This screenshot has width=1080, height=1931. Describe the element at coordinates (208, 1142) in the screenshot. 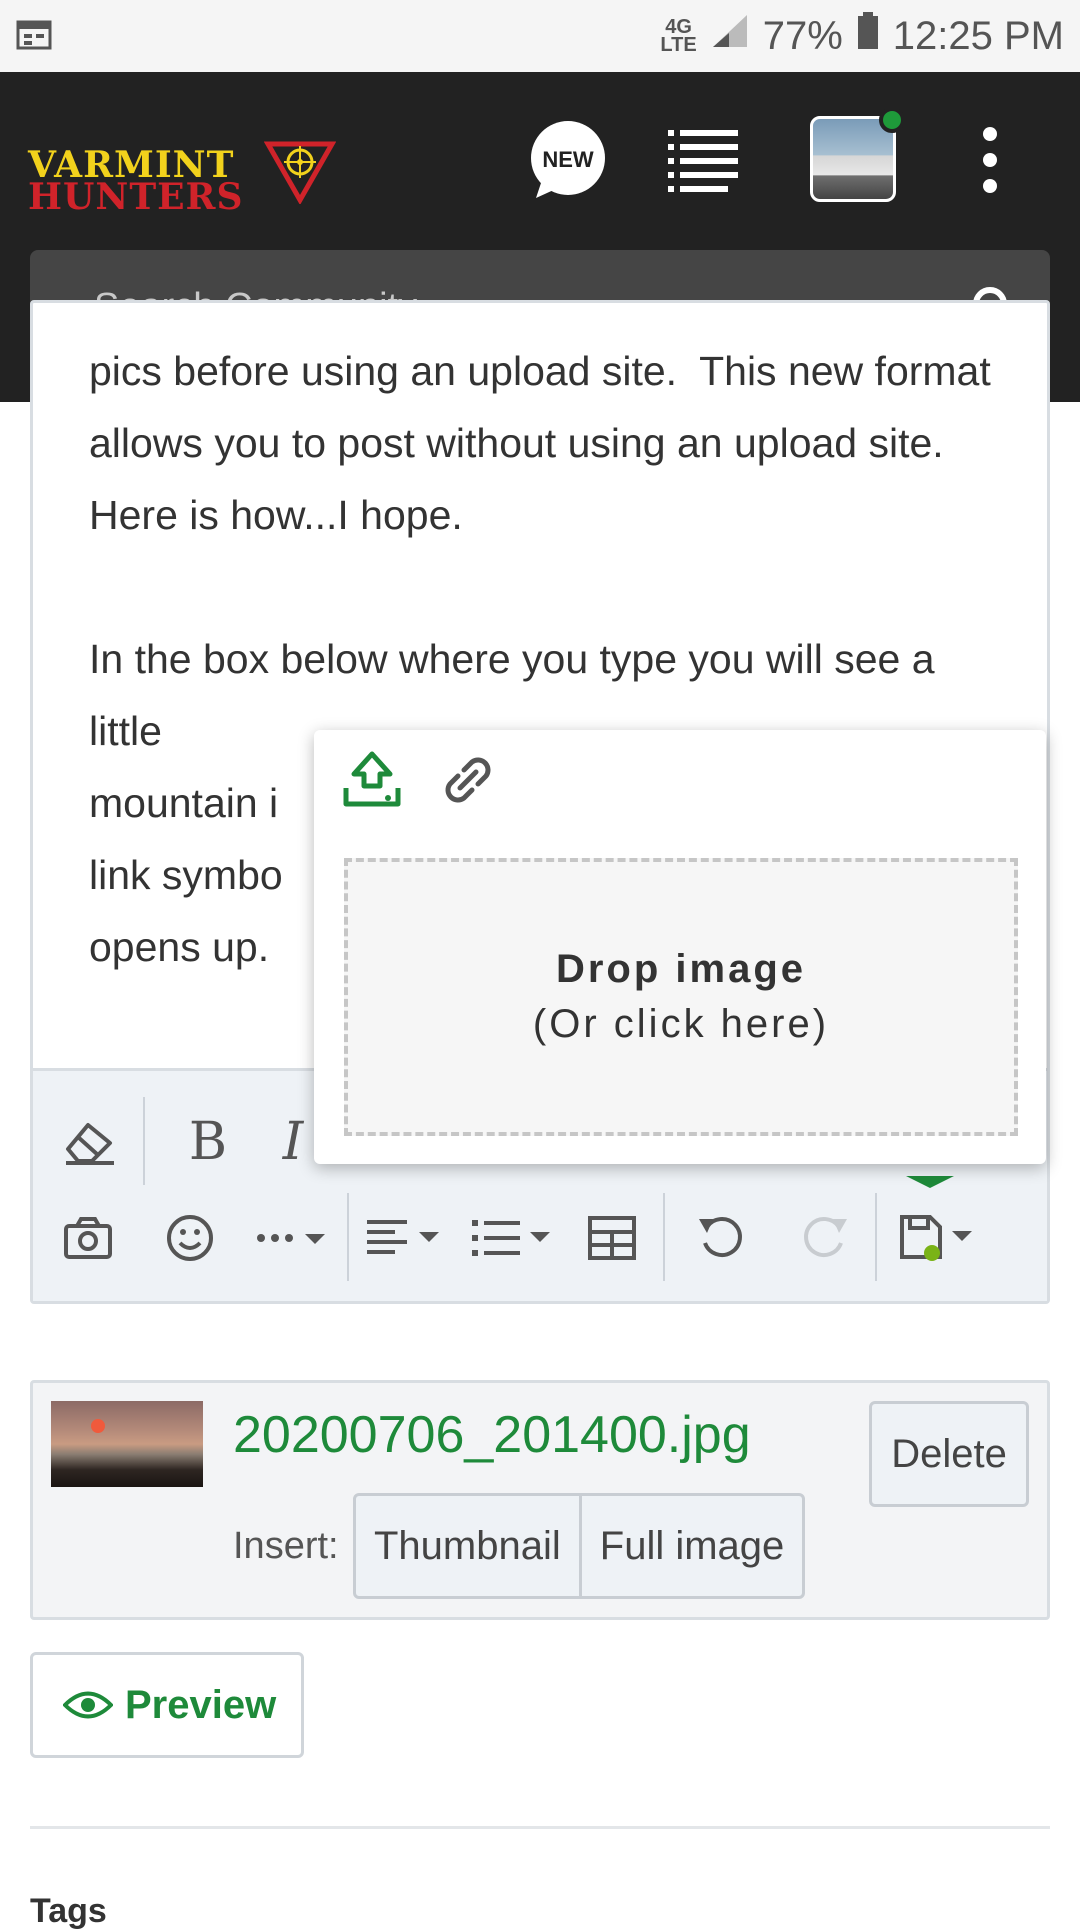

I see `bold-icon: B` at that location.